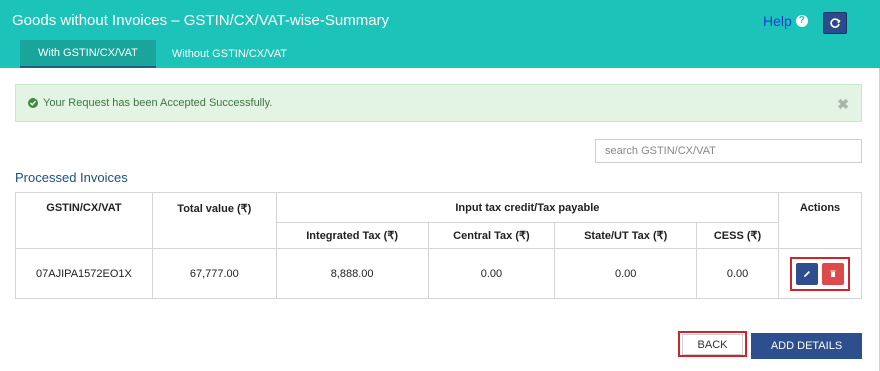  I want to click on header-integrated-tax: Integrated Tax (₹), so click(352, 235).